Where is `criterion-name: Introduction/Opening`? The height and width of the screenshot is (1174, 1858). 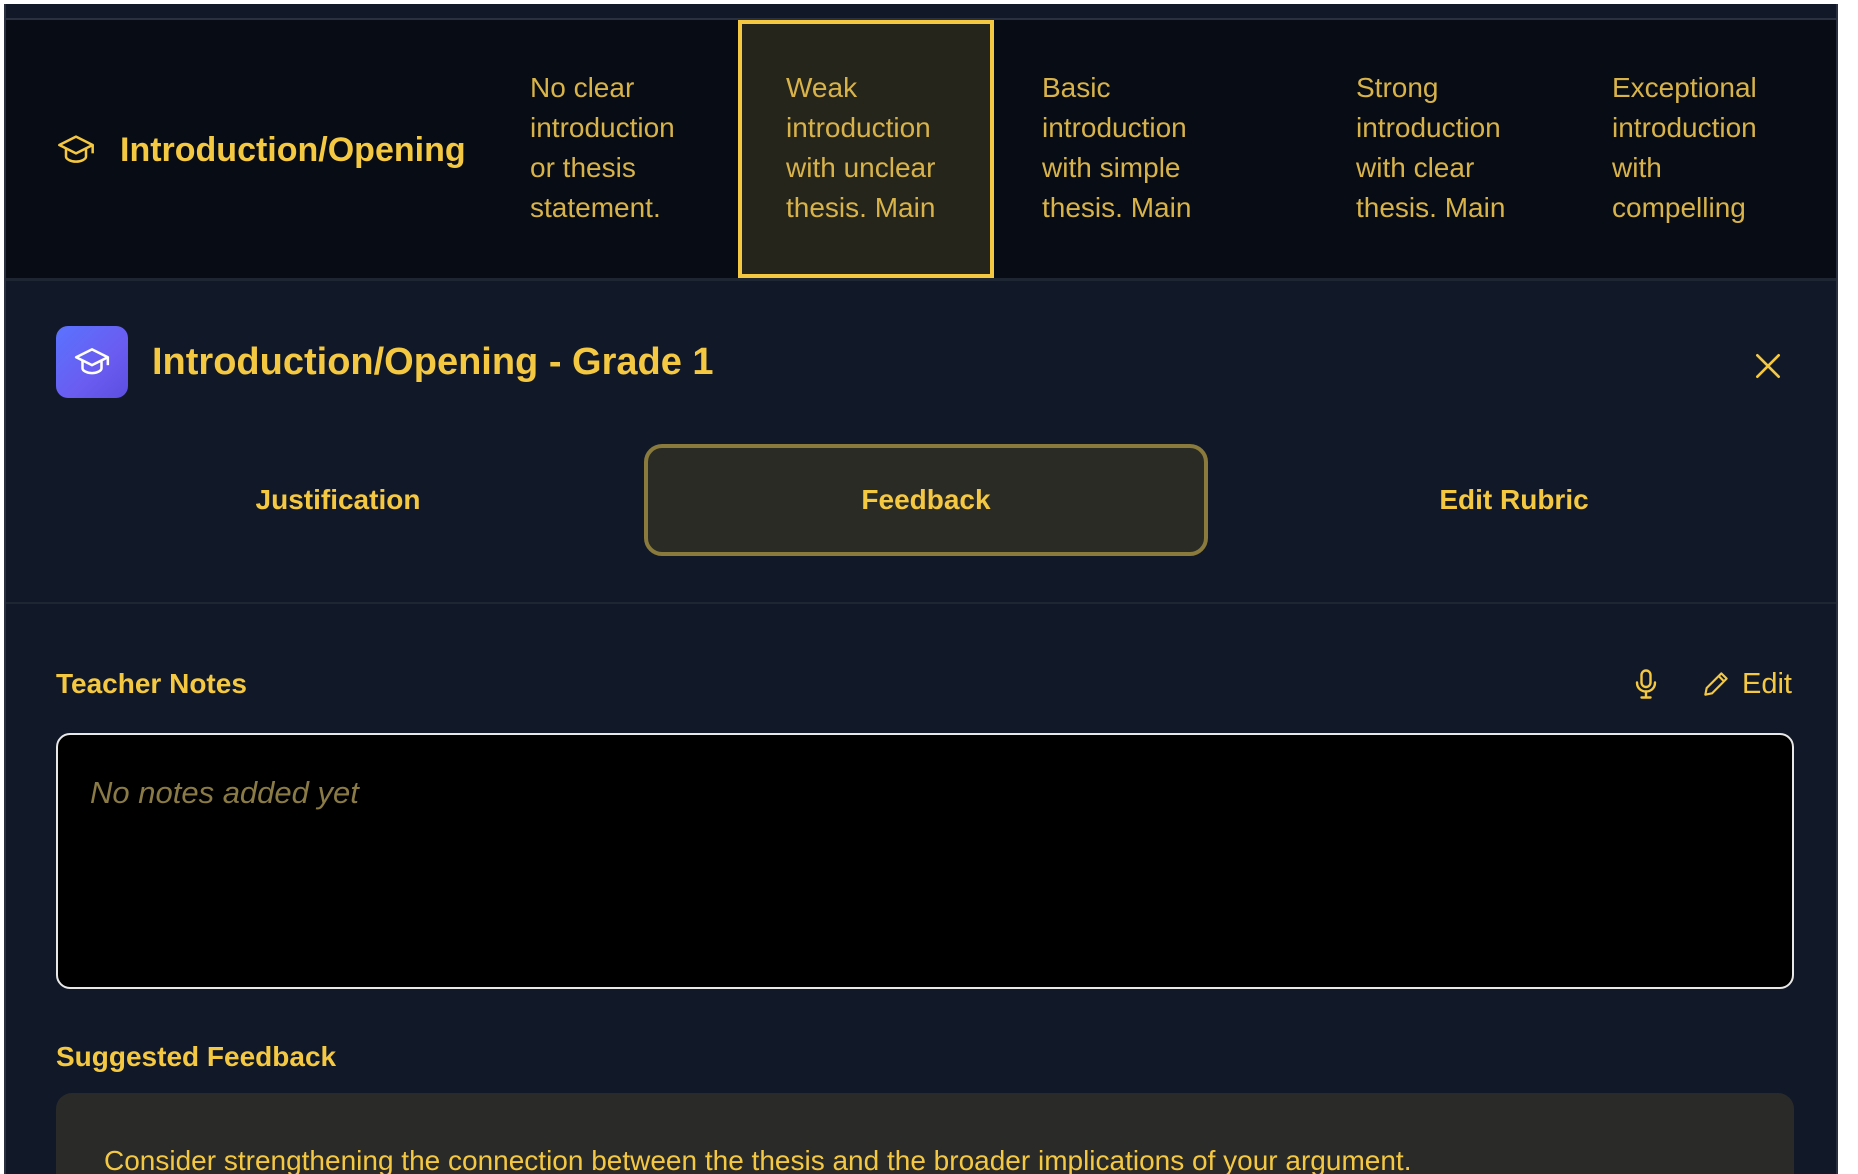
criterion-name: Introduction/Opening is located at coordinates (293, 149).